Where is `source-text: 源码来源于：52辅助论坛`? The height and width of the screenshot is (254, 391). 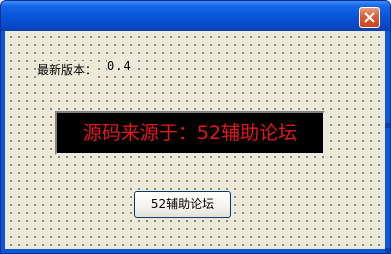 source-text: 源码来源于：52辅助论坛 is located at coordinates (190, 133).